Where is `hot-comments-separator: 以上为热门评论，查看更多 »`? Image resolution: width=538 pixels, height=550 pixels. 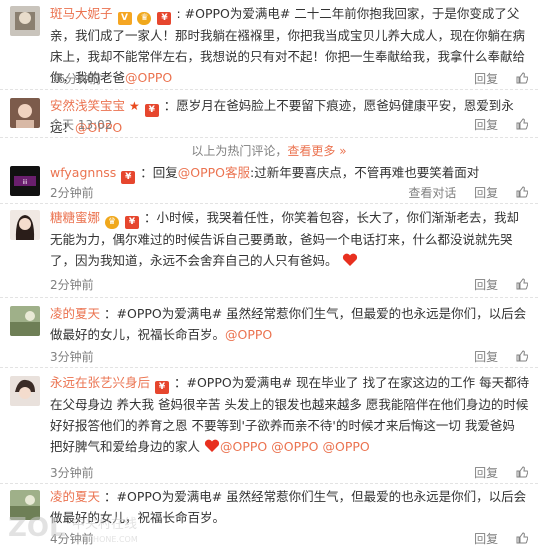 hot-comments-separator: 以上为热门评论，查看更多 » is located at coordinates (269, 150).